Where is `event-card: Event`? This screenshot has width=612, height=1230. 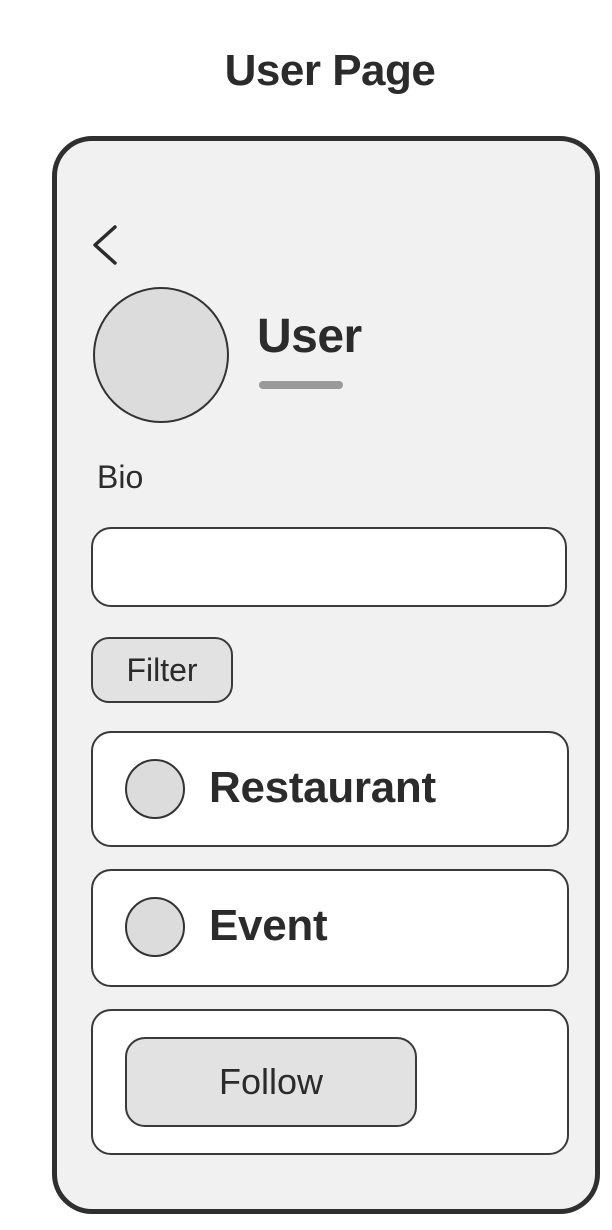 event-card: Event is located at coordinates (330, 928).